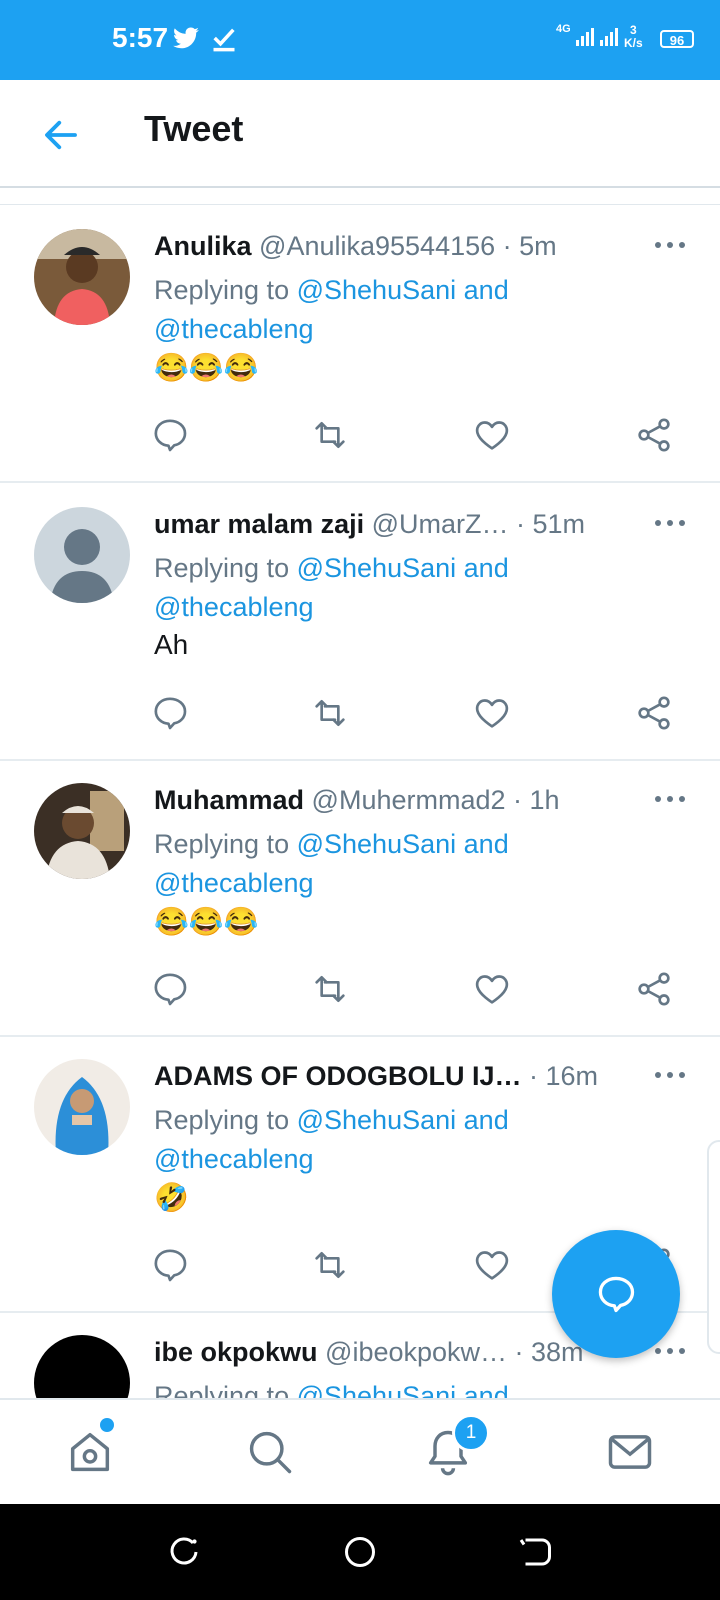 The image size is (720, 1600). Describe the element at coordinates (140, 37) in the screenshot. I see `status-time: 5:57` at that location.